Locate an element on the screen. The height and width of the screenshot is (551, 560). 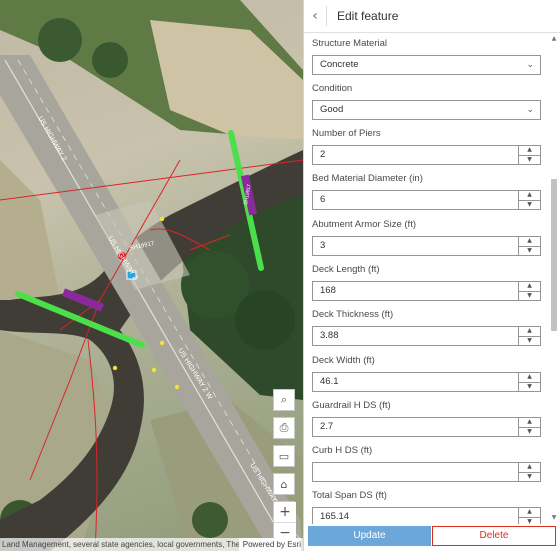
search-icon: ⌕ is located at coordinates (284, 400).